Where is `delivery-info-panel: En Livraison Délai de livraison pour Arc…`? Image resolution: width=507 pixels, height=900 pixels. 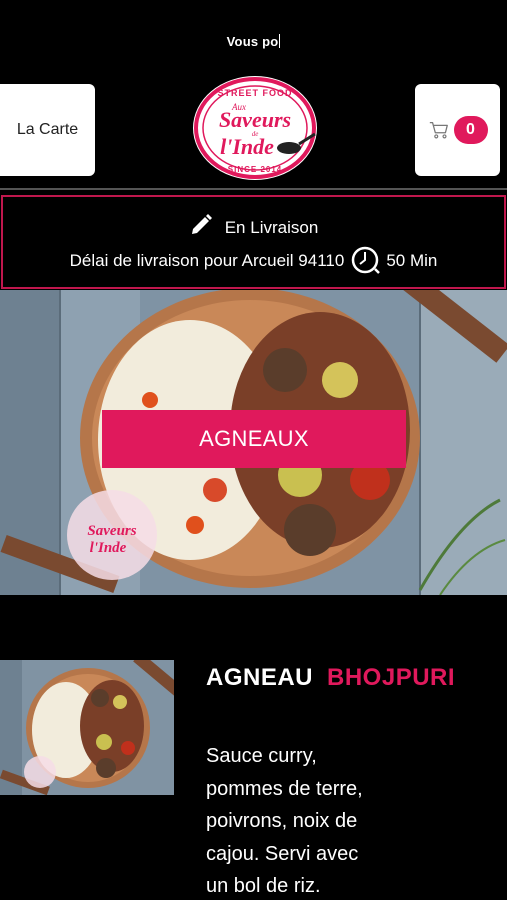
delivery-info-panel: En Livraison Délai de livraison pour Arc… is located at coordinates (253, 242).